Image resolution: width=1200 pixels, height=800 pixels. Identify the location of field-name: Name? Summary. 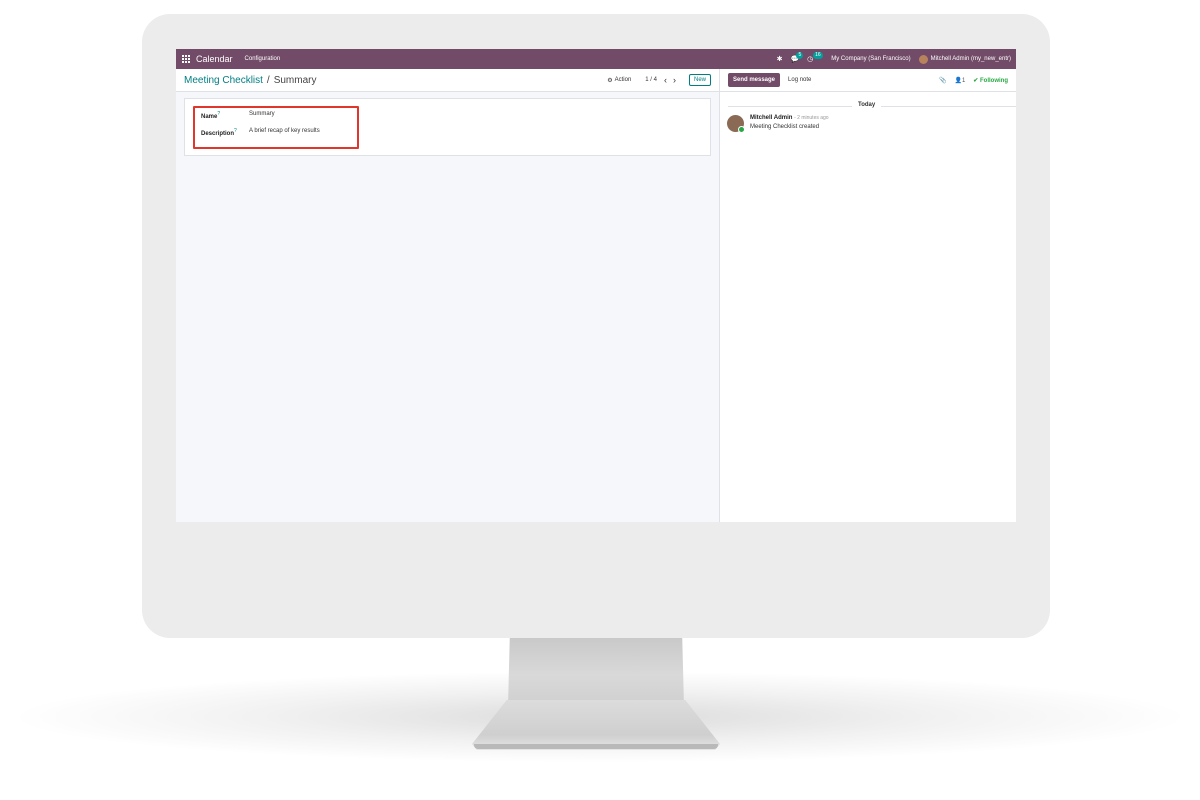
(238, 115).